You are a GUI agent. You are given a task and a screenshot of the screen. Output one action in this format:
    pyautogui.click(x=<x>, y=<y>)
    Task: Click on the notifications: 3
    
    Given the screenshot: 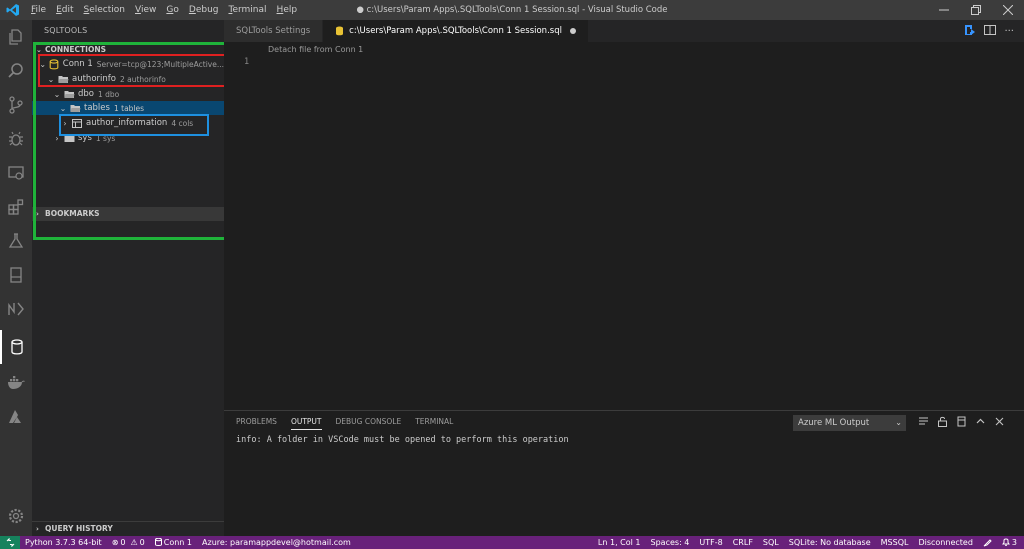 What is the action you would take?
    pyautogui.click(x=1009, y=542)
    